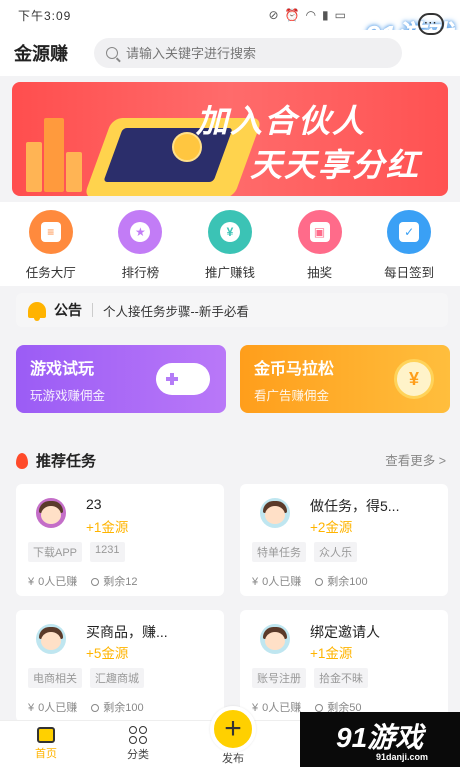 Image resolution: width=460 pixels, height=767 pixels. What do you see at coordinates (279, 678) in the screenshot?
I see `task-tag: 账号注册` at bounding box center [279, 678].